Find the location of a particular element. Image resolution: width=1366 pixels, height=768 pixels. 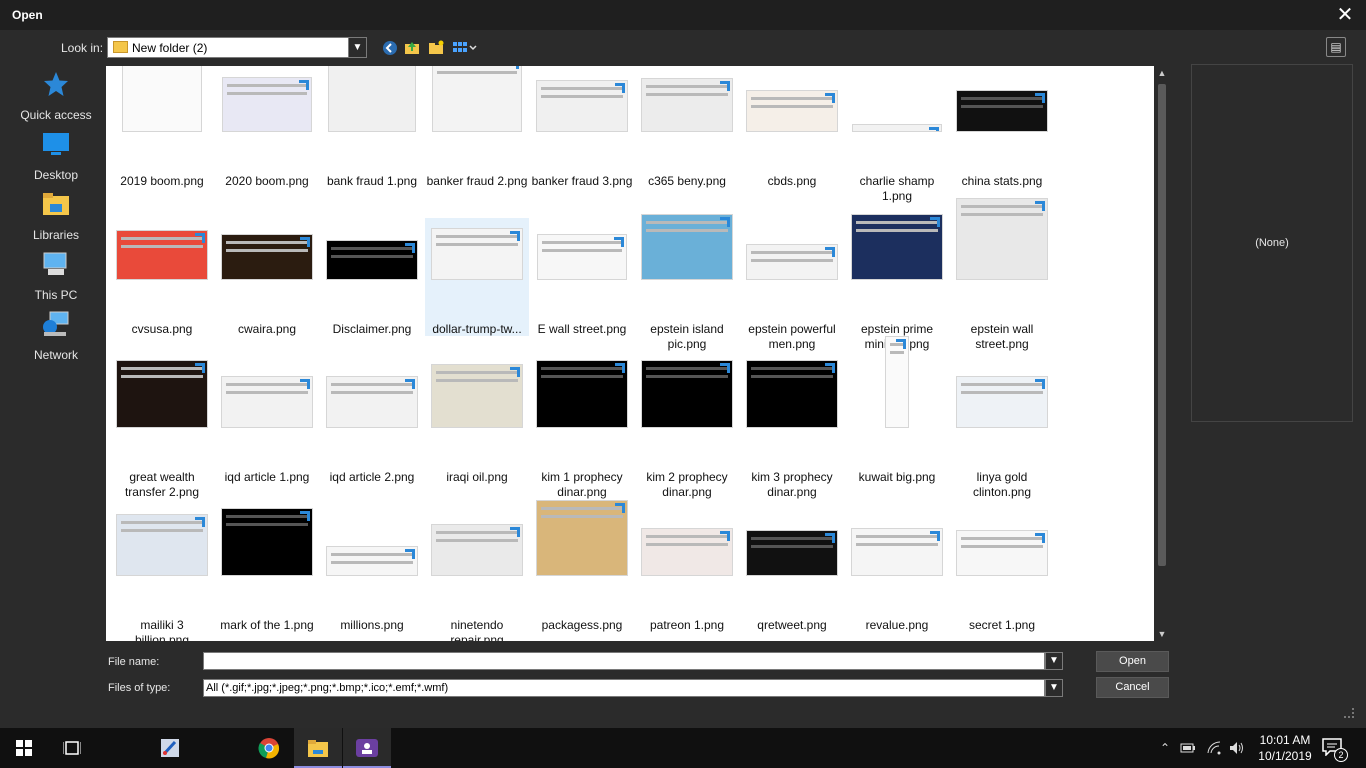

file-item: revalue.png is located at coordinates (897, 573).